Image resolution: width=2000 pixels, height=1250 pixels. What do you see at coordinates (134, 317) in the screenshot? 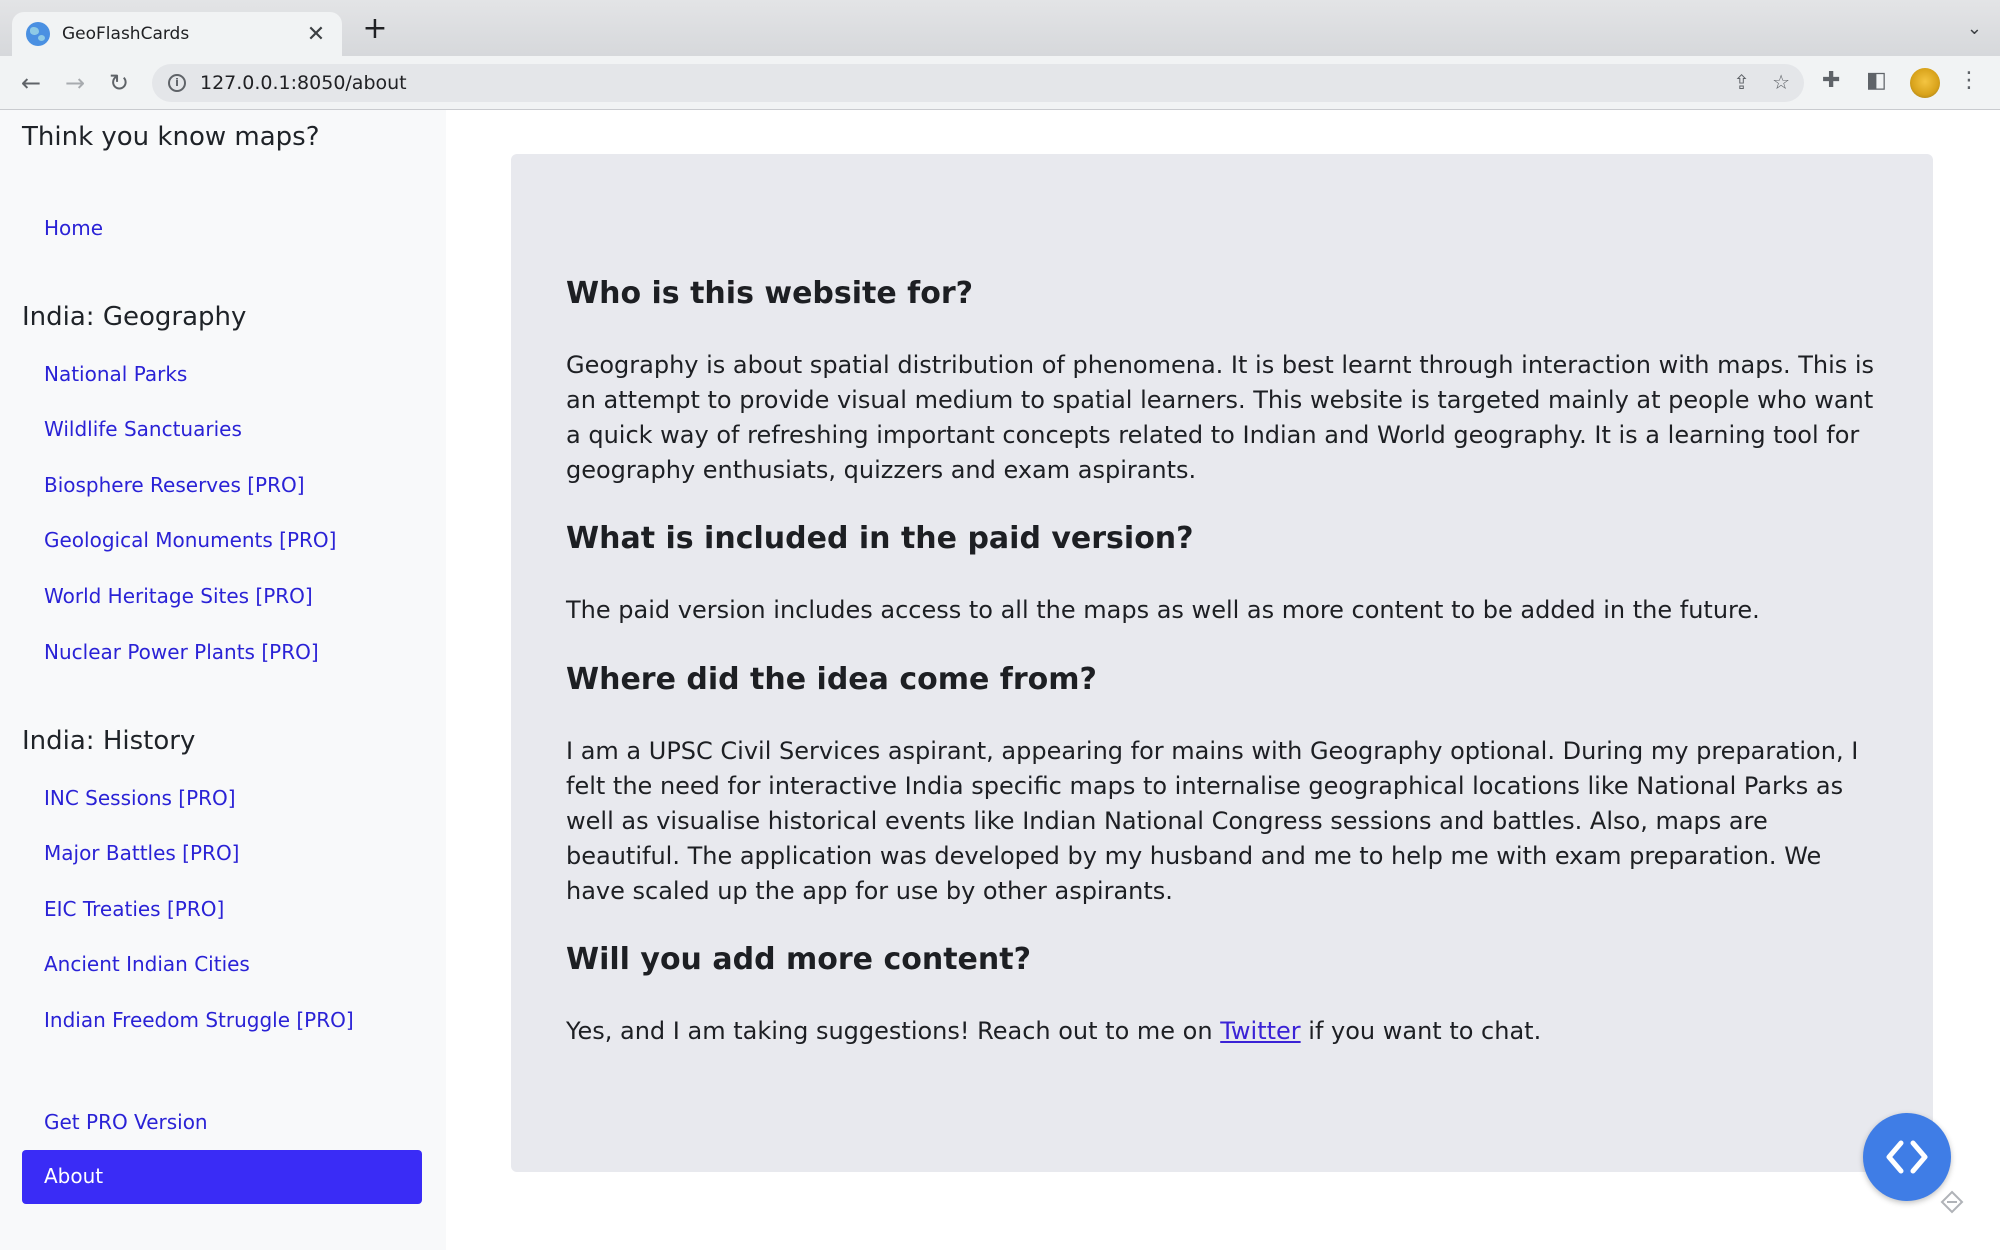
I see `section-heading-geography: India: Geography` at bounding box center [134, 317].